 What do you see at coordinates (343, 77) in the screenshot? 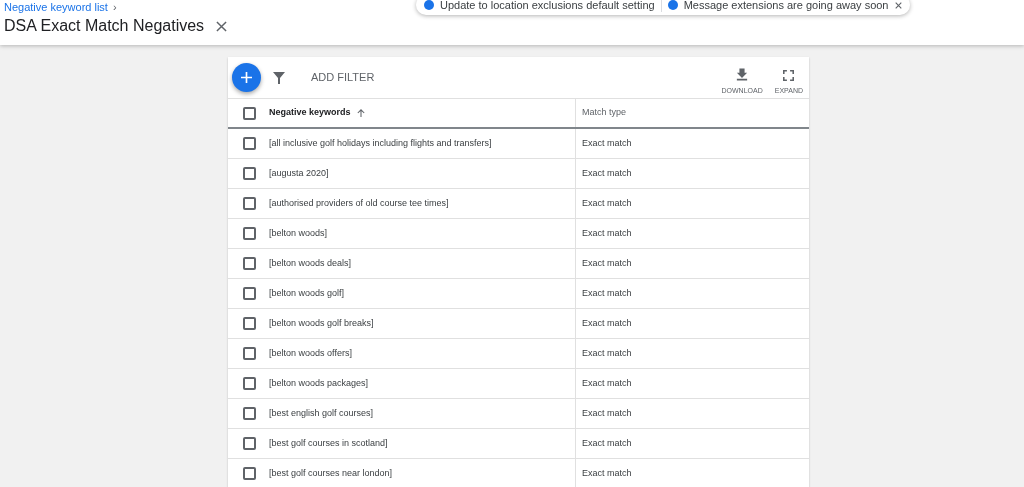
I see `add-filter-button: ADD FILTER` at bounding box center [343, 77].